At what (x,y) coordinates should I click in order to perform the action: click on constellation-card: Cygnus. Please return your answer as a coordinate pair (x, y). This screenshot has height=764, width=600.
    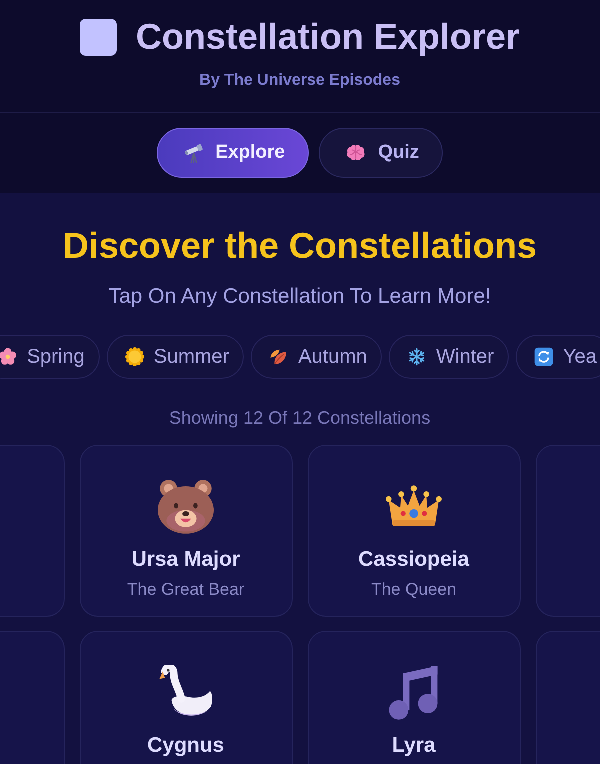
    Looking at the image, I should click on (186, 697).